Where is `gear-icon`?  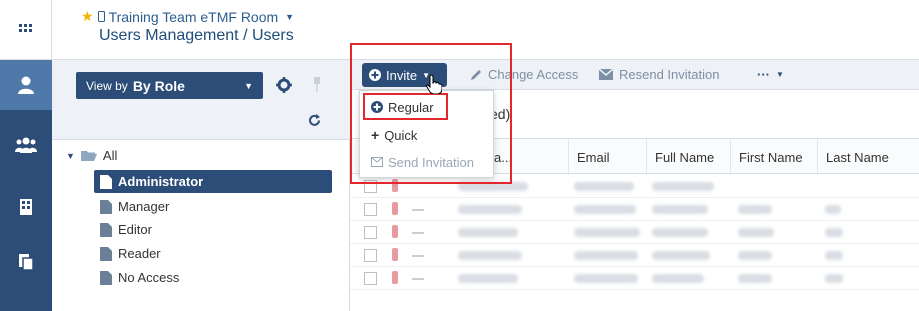 gear-icon is located at coordinates (284, 86).